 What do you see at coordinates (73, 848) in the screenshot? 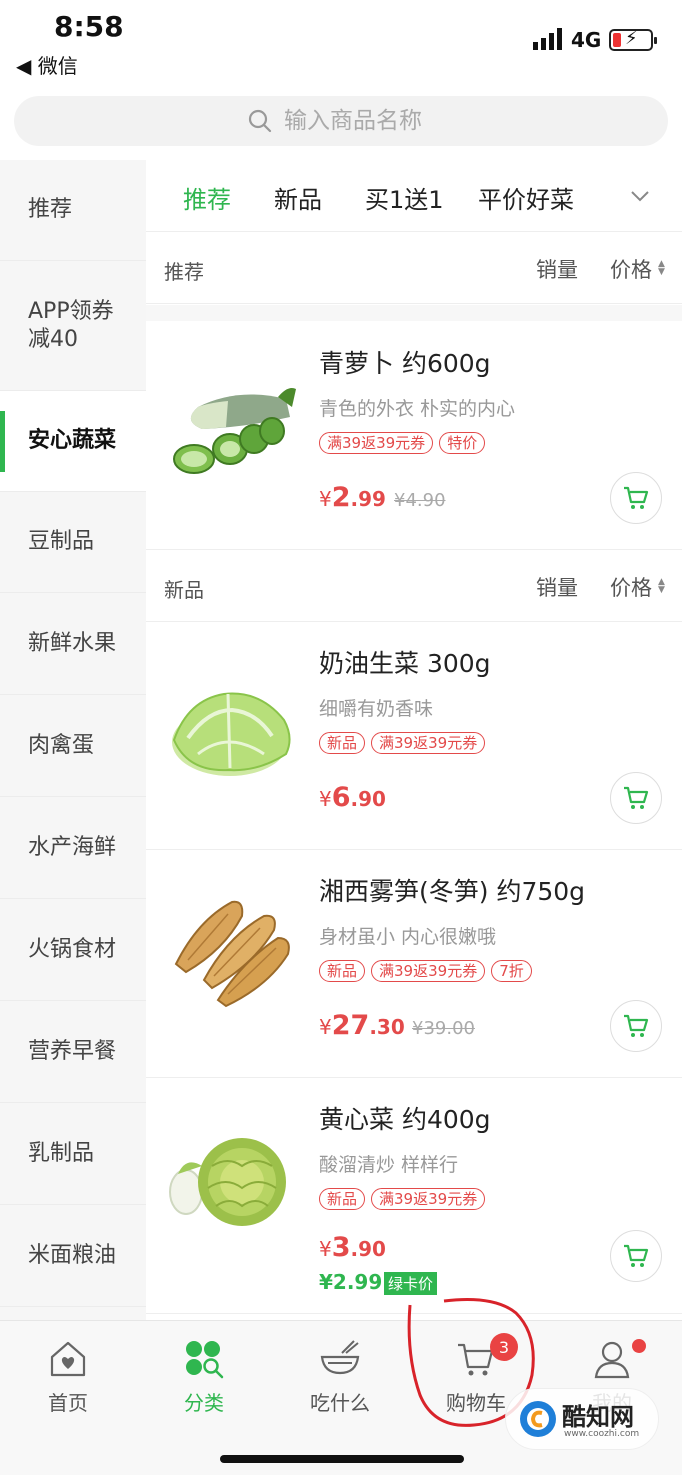
I see `sidebar-item-seafood: 水产海鲜` at bounding box center [73, 848].